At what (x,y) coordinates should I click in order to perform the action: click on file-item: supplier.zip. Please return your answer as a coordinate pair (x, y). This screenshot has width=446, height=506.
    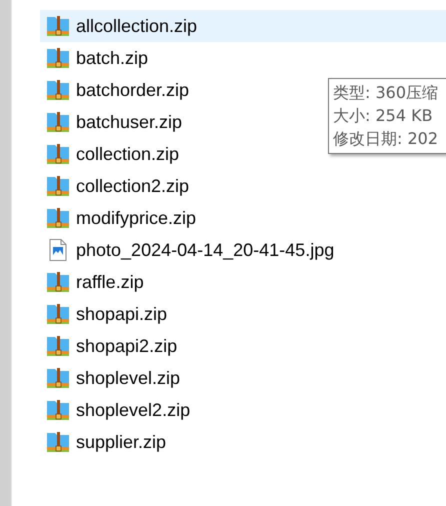
    Looking at the image, I should click on (243, 442).